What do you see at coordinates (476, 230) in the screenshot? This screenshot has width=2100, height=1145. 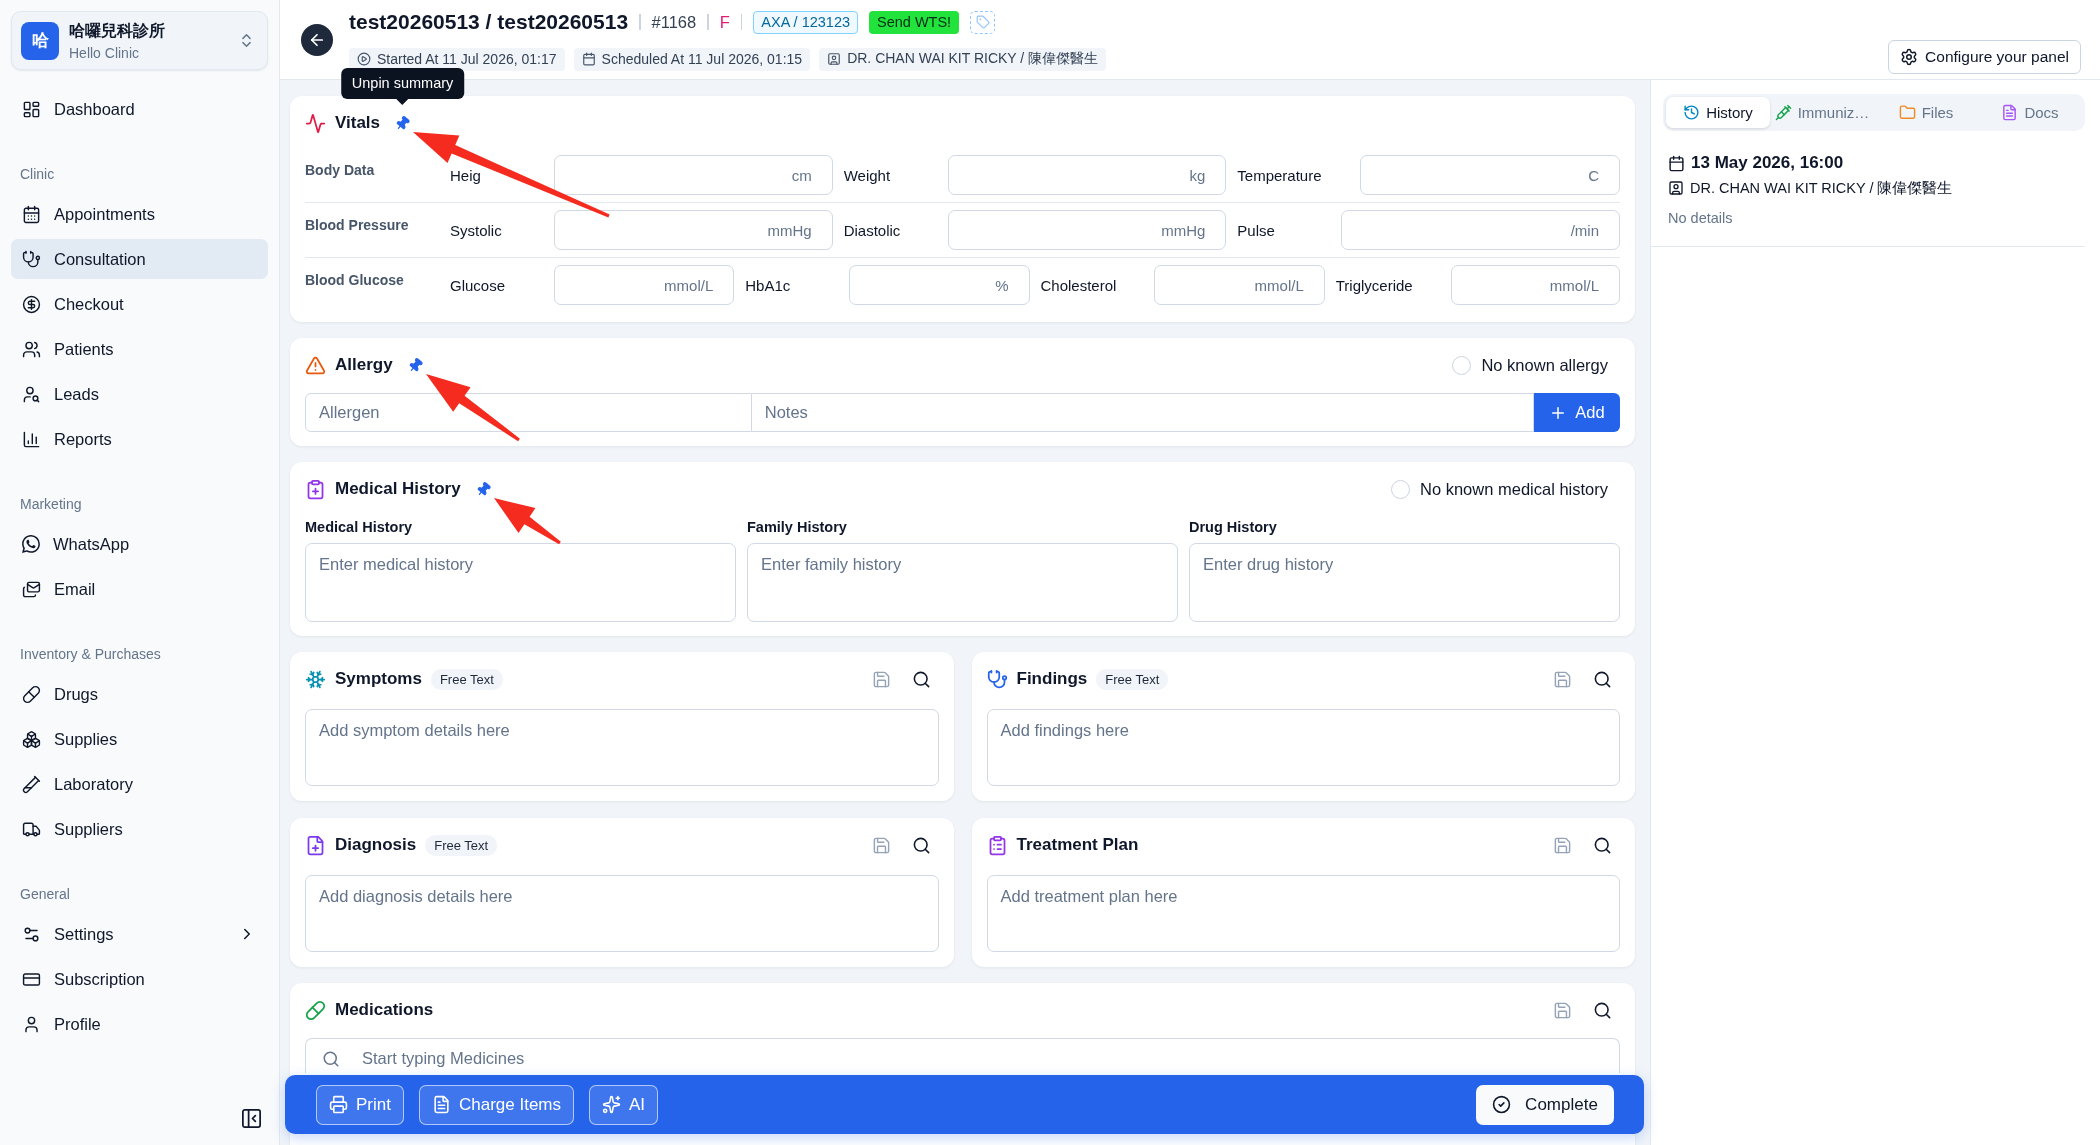 I see `vital-label: Systolic` at bounding box center [476, 230].